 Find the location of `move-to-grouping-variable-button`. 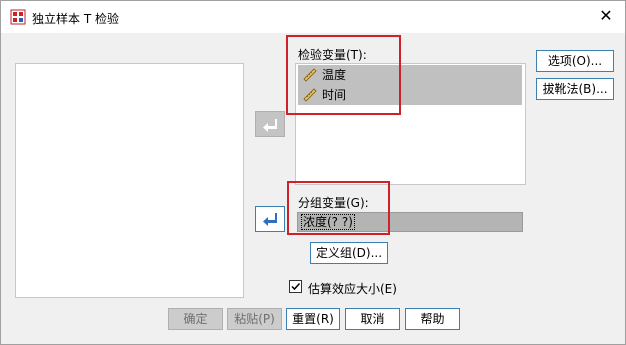

move-to-grouping-variable-button is located at coordinates (270, 219).